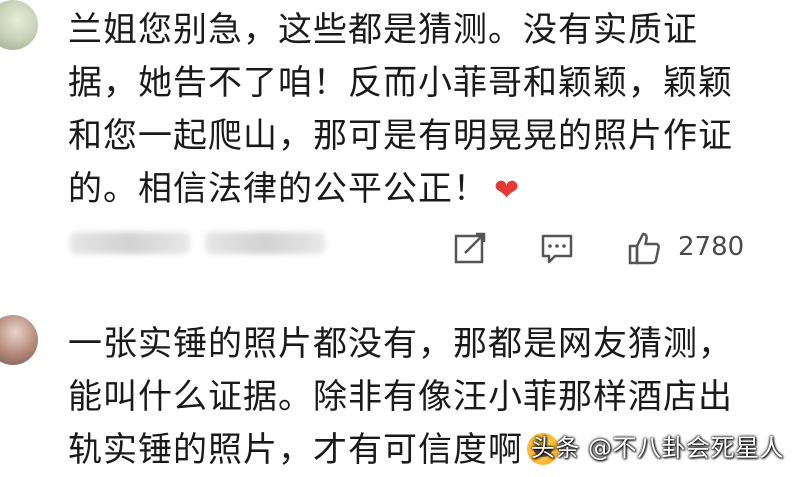 This screenshot has width=800, height=477. Describe the element at coordinates (711, 247) in the screenshot. I see `like-count: 2780` at that location.